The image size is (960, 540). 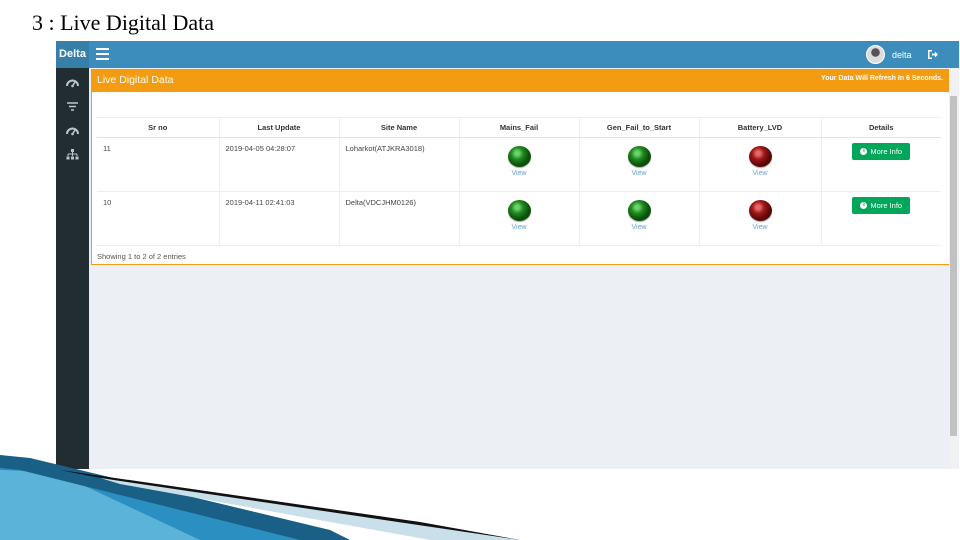 I want to click on scrollbar-thumb, so click(x=953, y=266).